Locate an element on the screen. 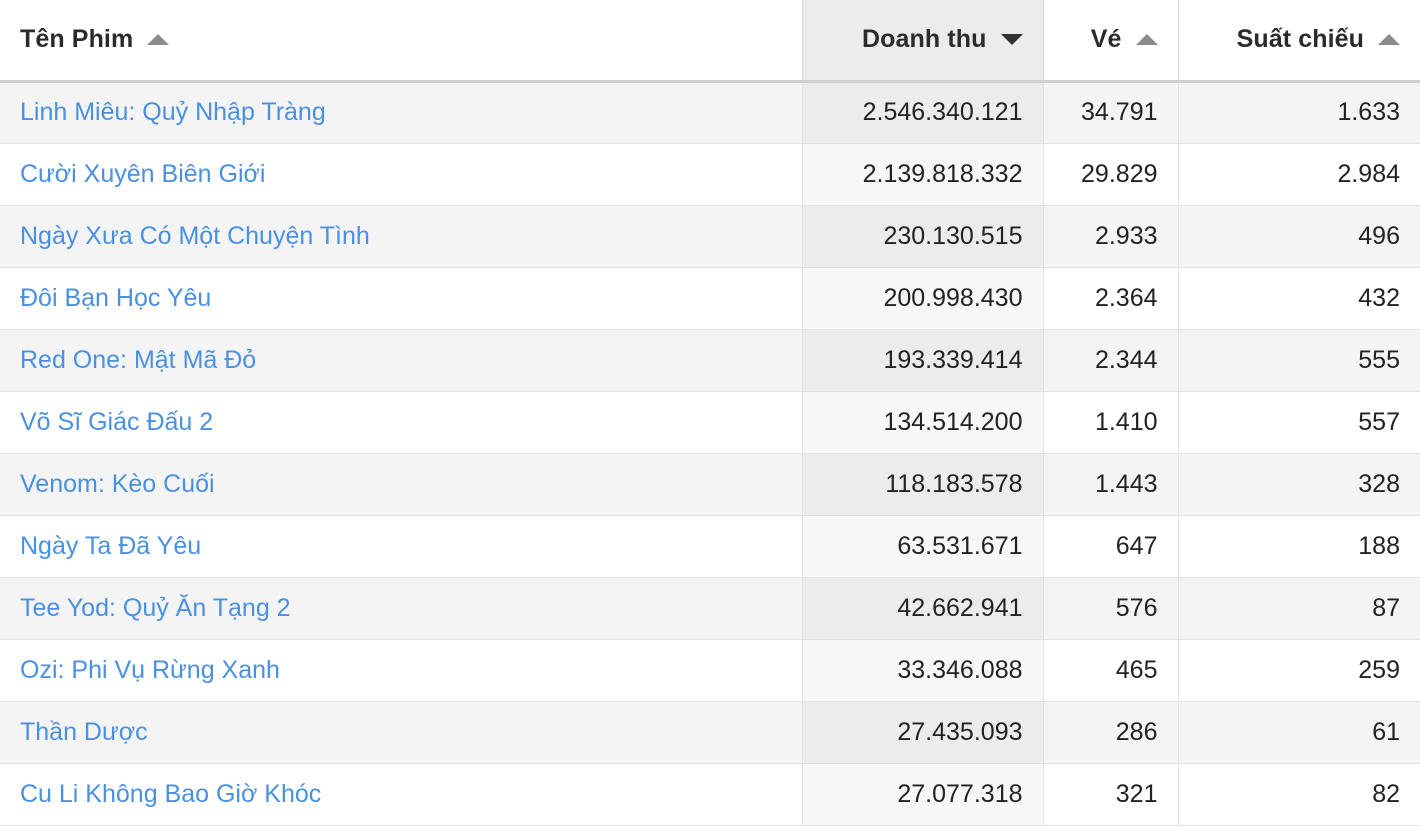  sort-arrow-down-icon is located at coordinates (1011, 40).